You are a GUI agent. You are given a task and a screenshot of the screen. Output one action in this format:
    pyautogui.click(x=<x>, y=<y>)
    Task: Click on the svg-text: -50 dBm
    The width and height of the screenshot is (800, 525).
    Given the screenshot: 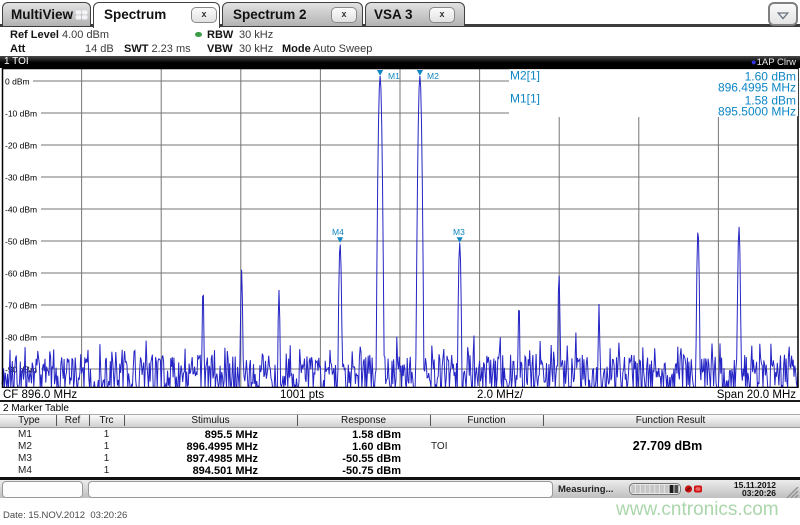 What is the action you would take?
    pyautogui.click(x=21, y=242)
    